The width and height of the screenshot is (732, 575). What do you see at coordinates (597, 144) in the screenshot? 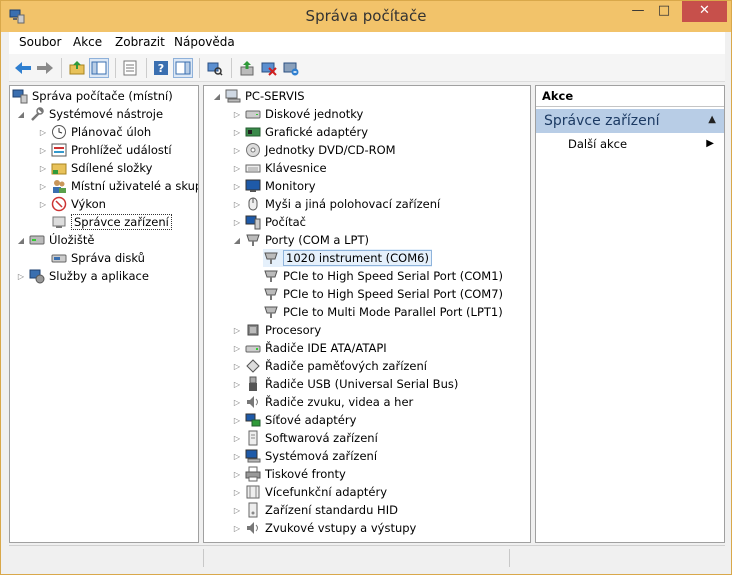
I see `more-actions-item: Další akce` at bounding box center [597, 144].